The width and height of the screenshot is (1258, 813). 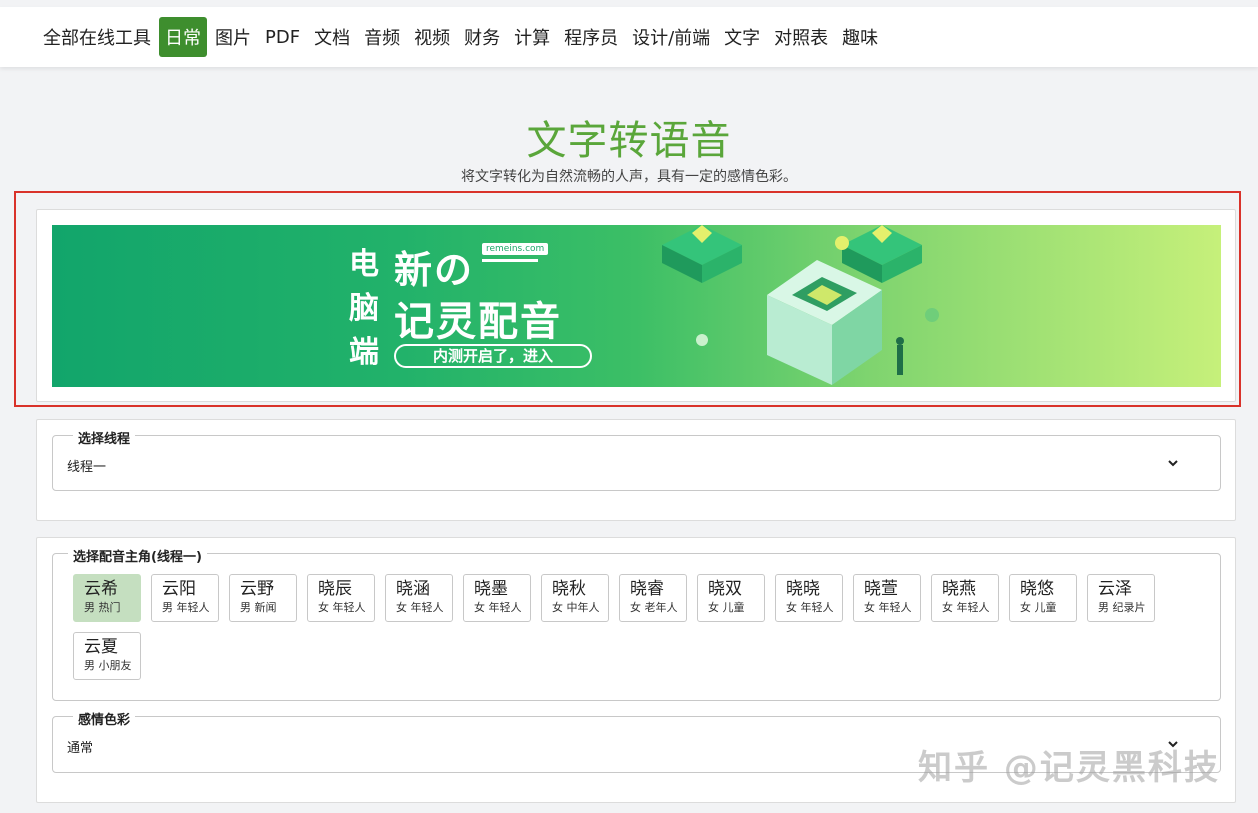 I want to click on thread-select-value: 线程一, so click(x=87, y=467).